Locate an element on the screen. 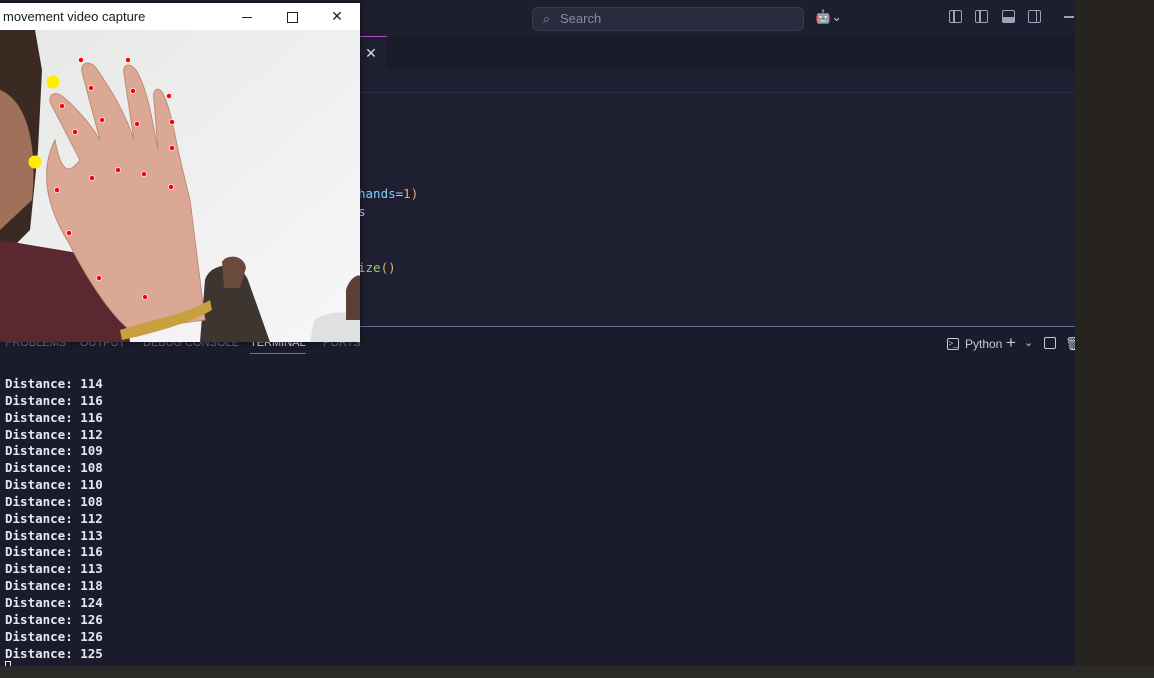  code-token: ize is located at coordinates (369, 267).